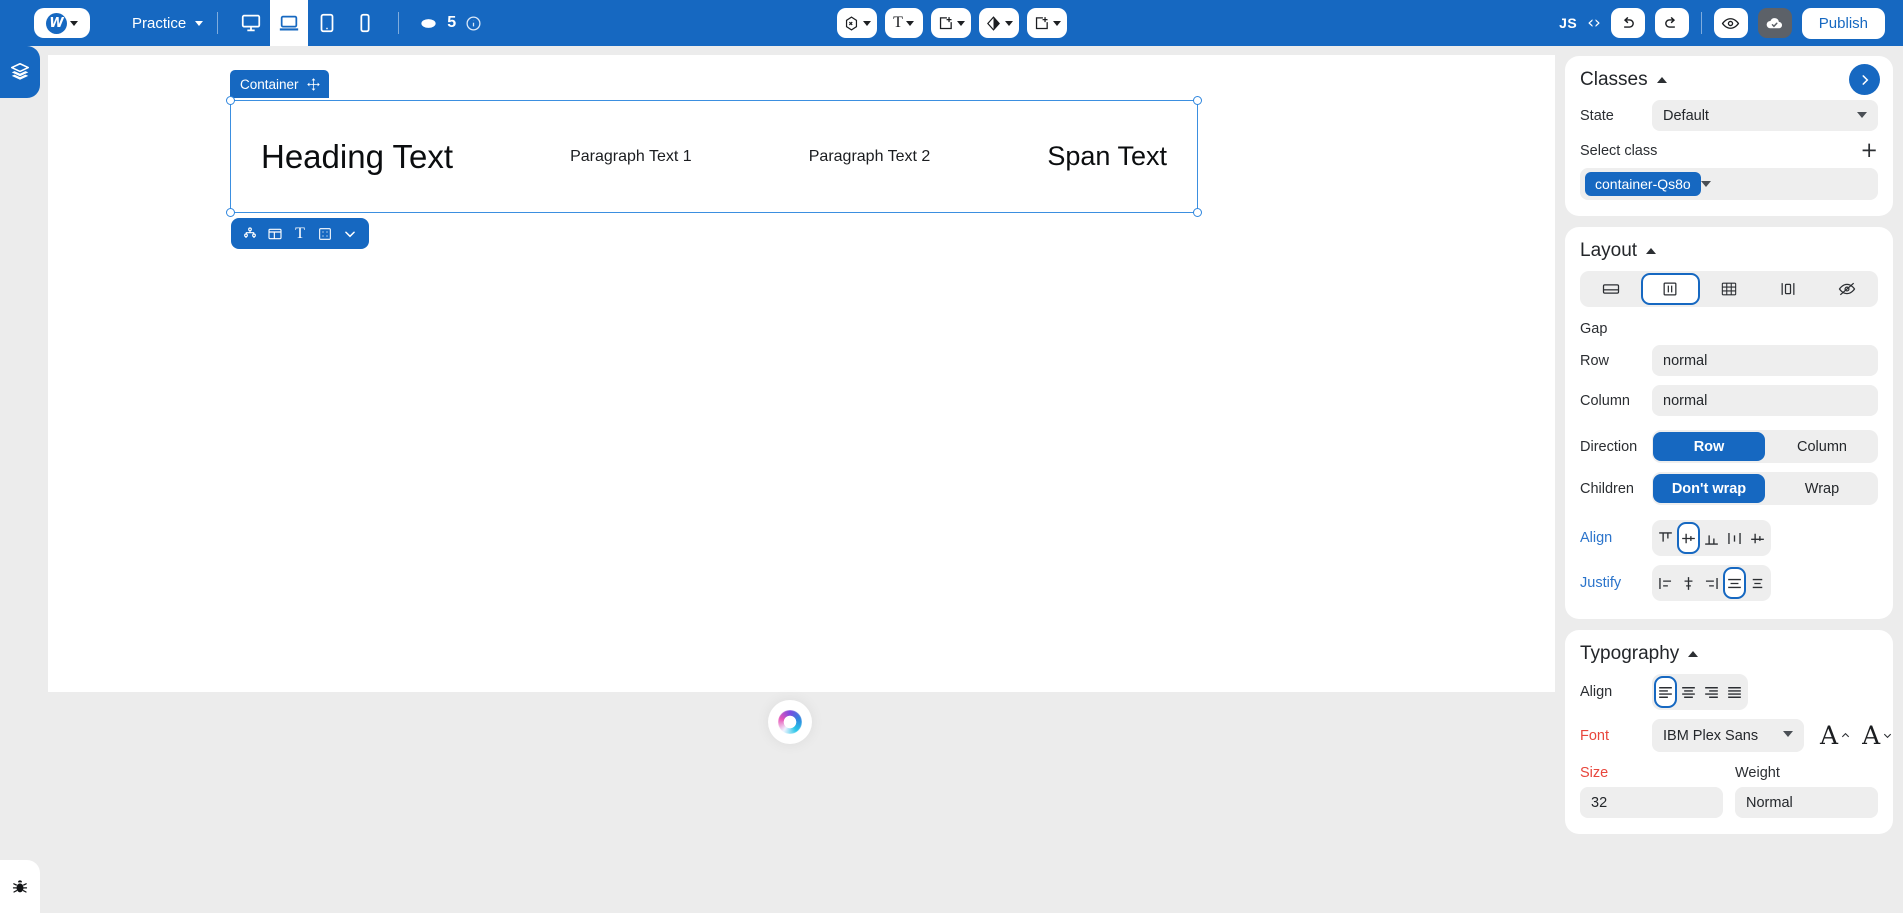 The width and height of the screenshot is (1903, 913). What do you see at coordinates (357, 157) in the screenshot?
I see `canvas-heading: Heading Text` at bounding box center [357, 157].